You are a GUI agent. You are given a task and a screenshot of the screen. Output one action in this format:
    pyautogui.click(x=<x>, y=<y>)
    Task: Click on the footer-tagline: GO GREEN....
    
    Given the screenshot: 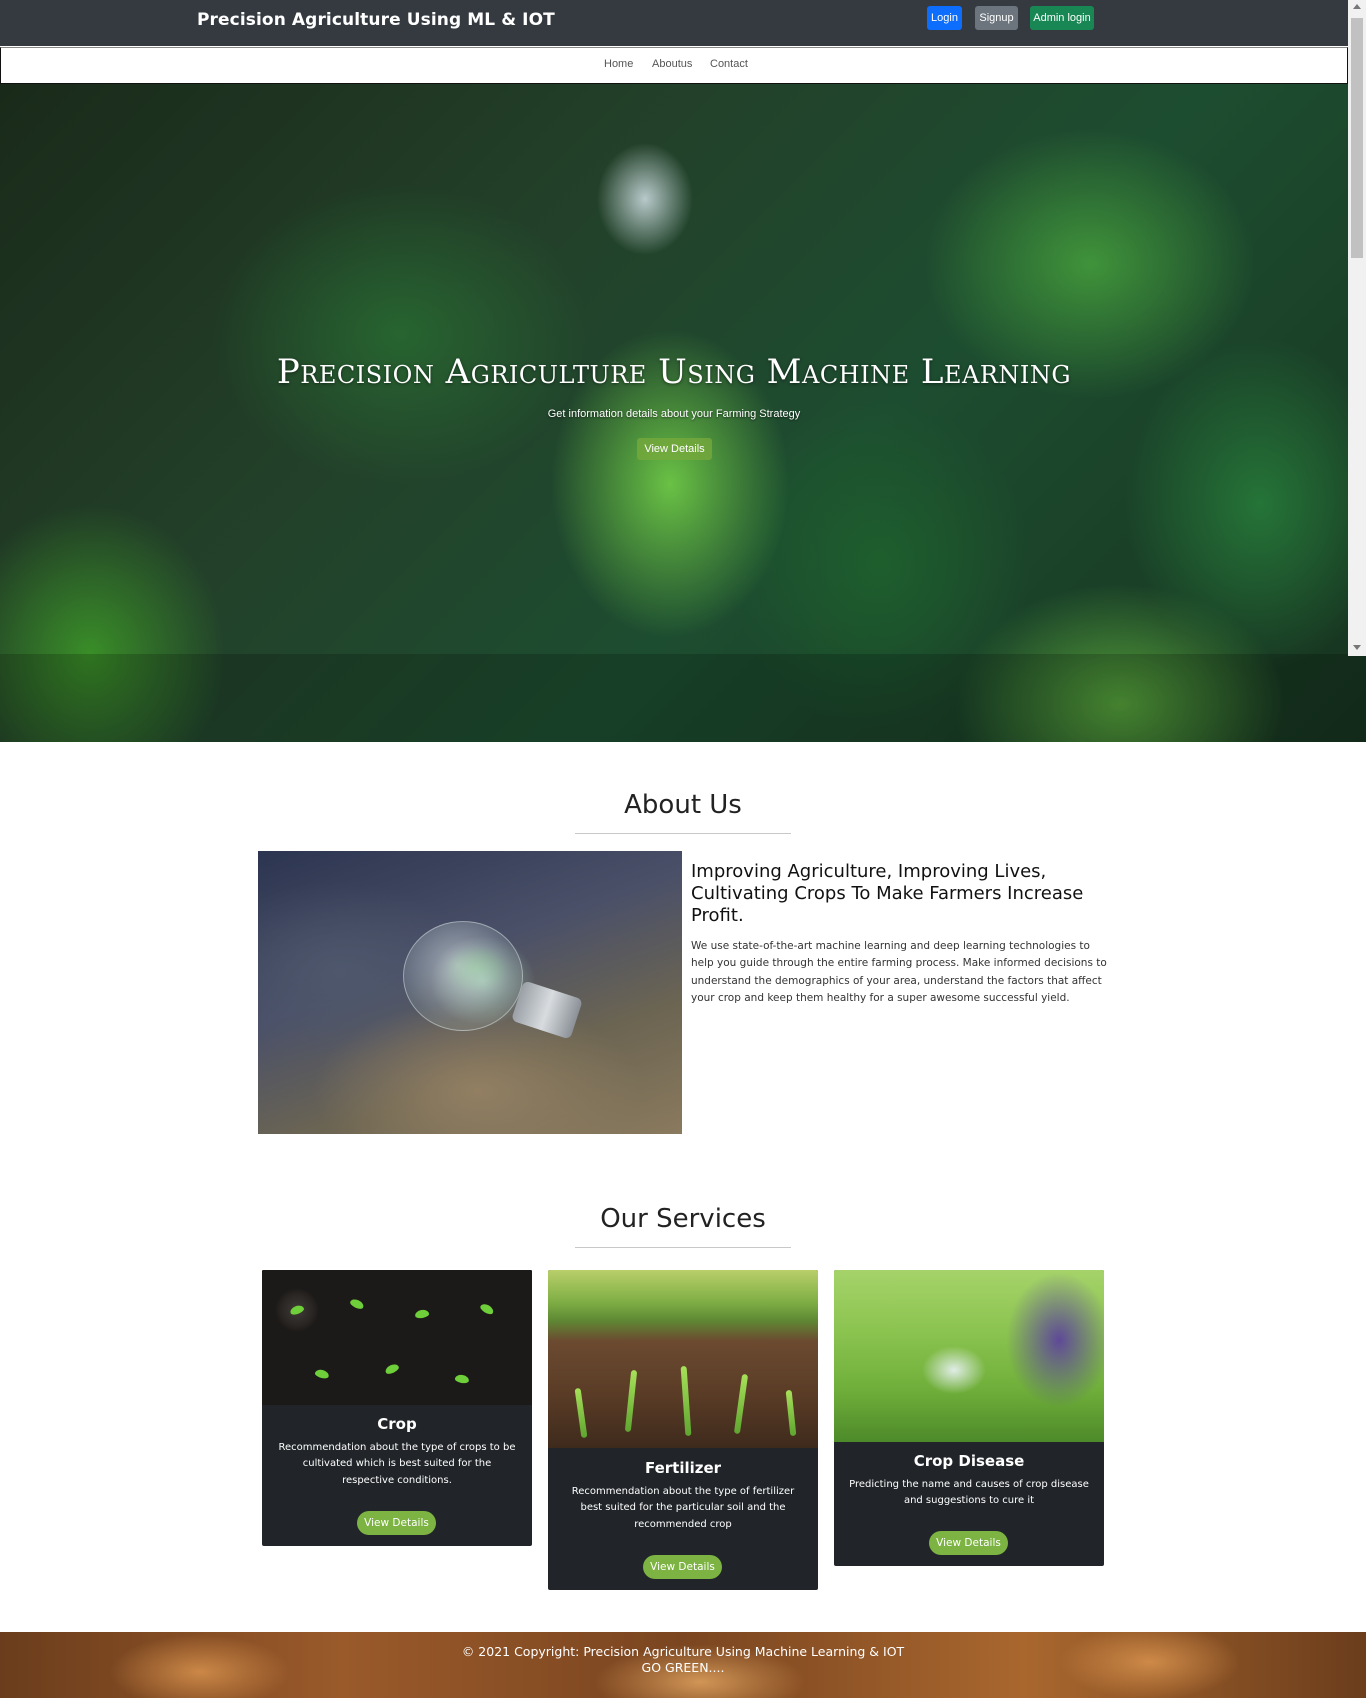 What is the action you would take?
    pyautogui.click(x=683, y=1667)
    